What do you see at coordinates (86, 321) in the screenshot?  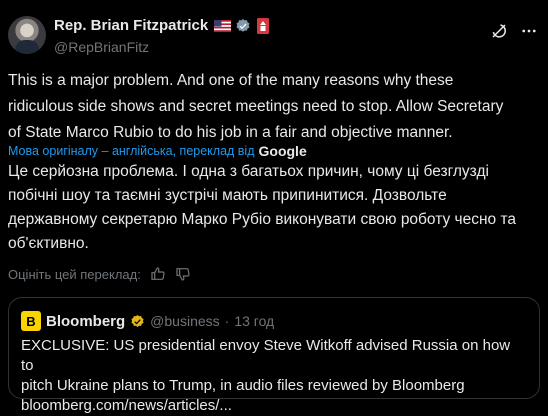 I see `quoted-author-name: Bloomberg` at bounding box center [86, 321].